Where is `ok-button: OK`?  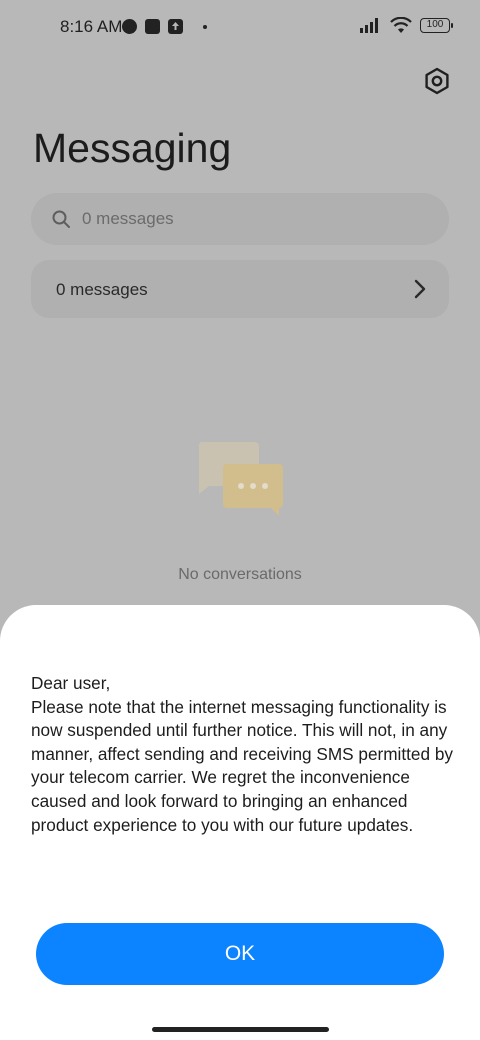
ok-button: OK is located at coordinates (240, 954).